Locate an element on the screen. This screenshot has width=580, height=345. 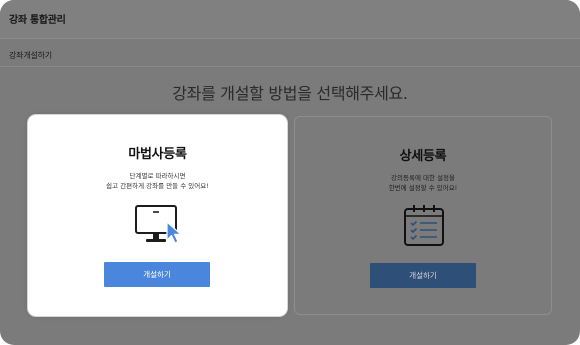
page-title: 강좌 통합관리 is located at coordinates (37, 20).